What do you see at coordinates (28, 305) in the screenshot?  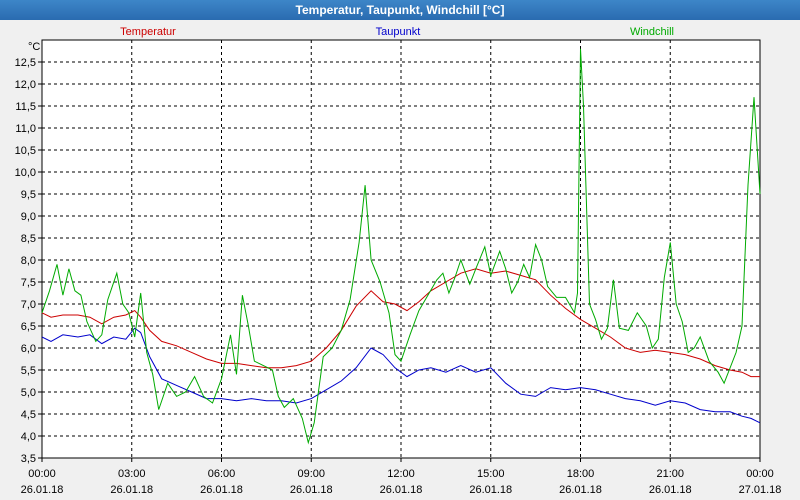 I see `y-tick-label: 7,0` at bounding box center [28, 305].